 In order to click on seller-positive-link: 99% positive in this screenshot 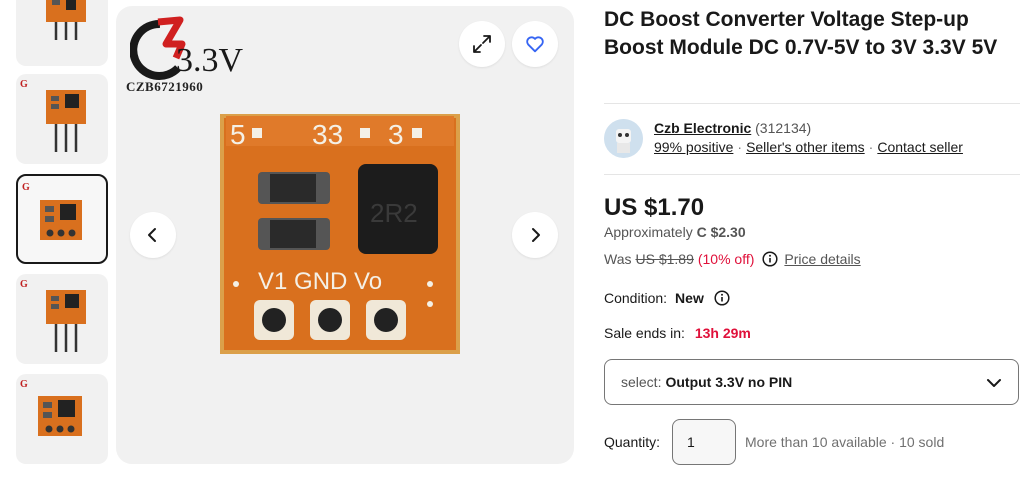, I will do `click(693, 147)`.